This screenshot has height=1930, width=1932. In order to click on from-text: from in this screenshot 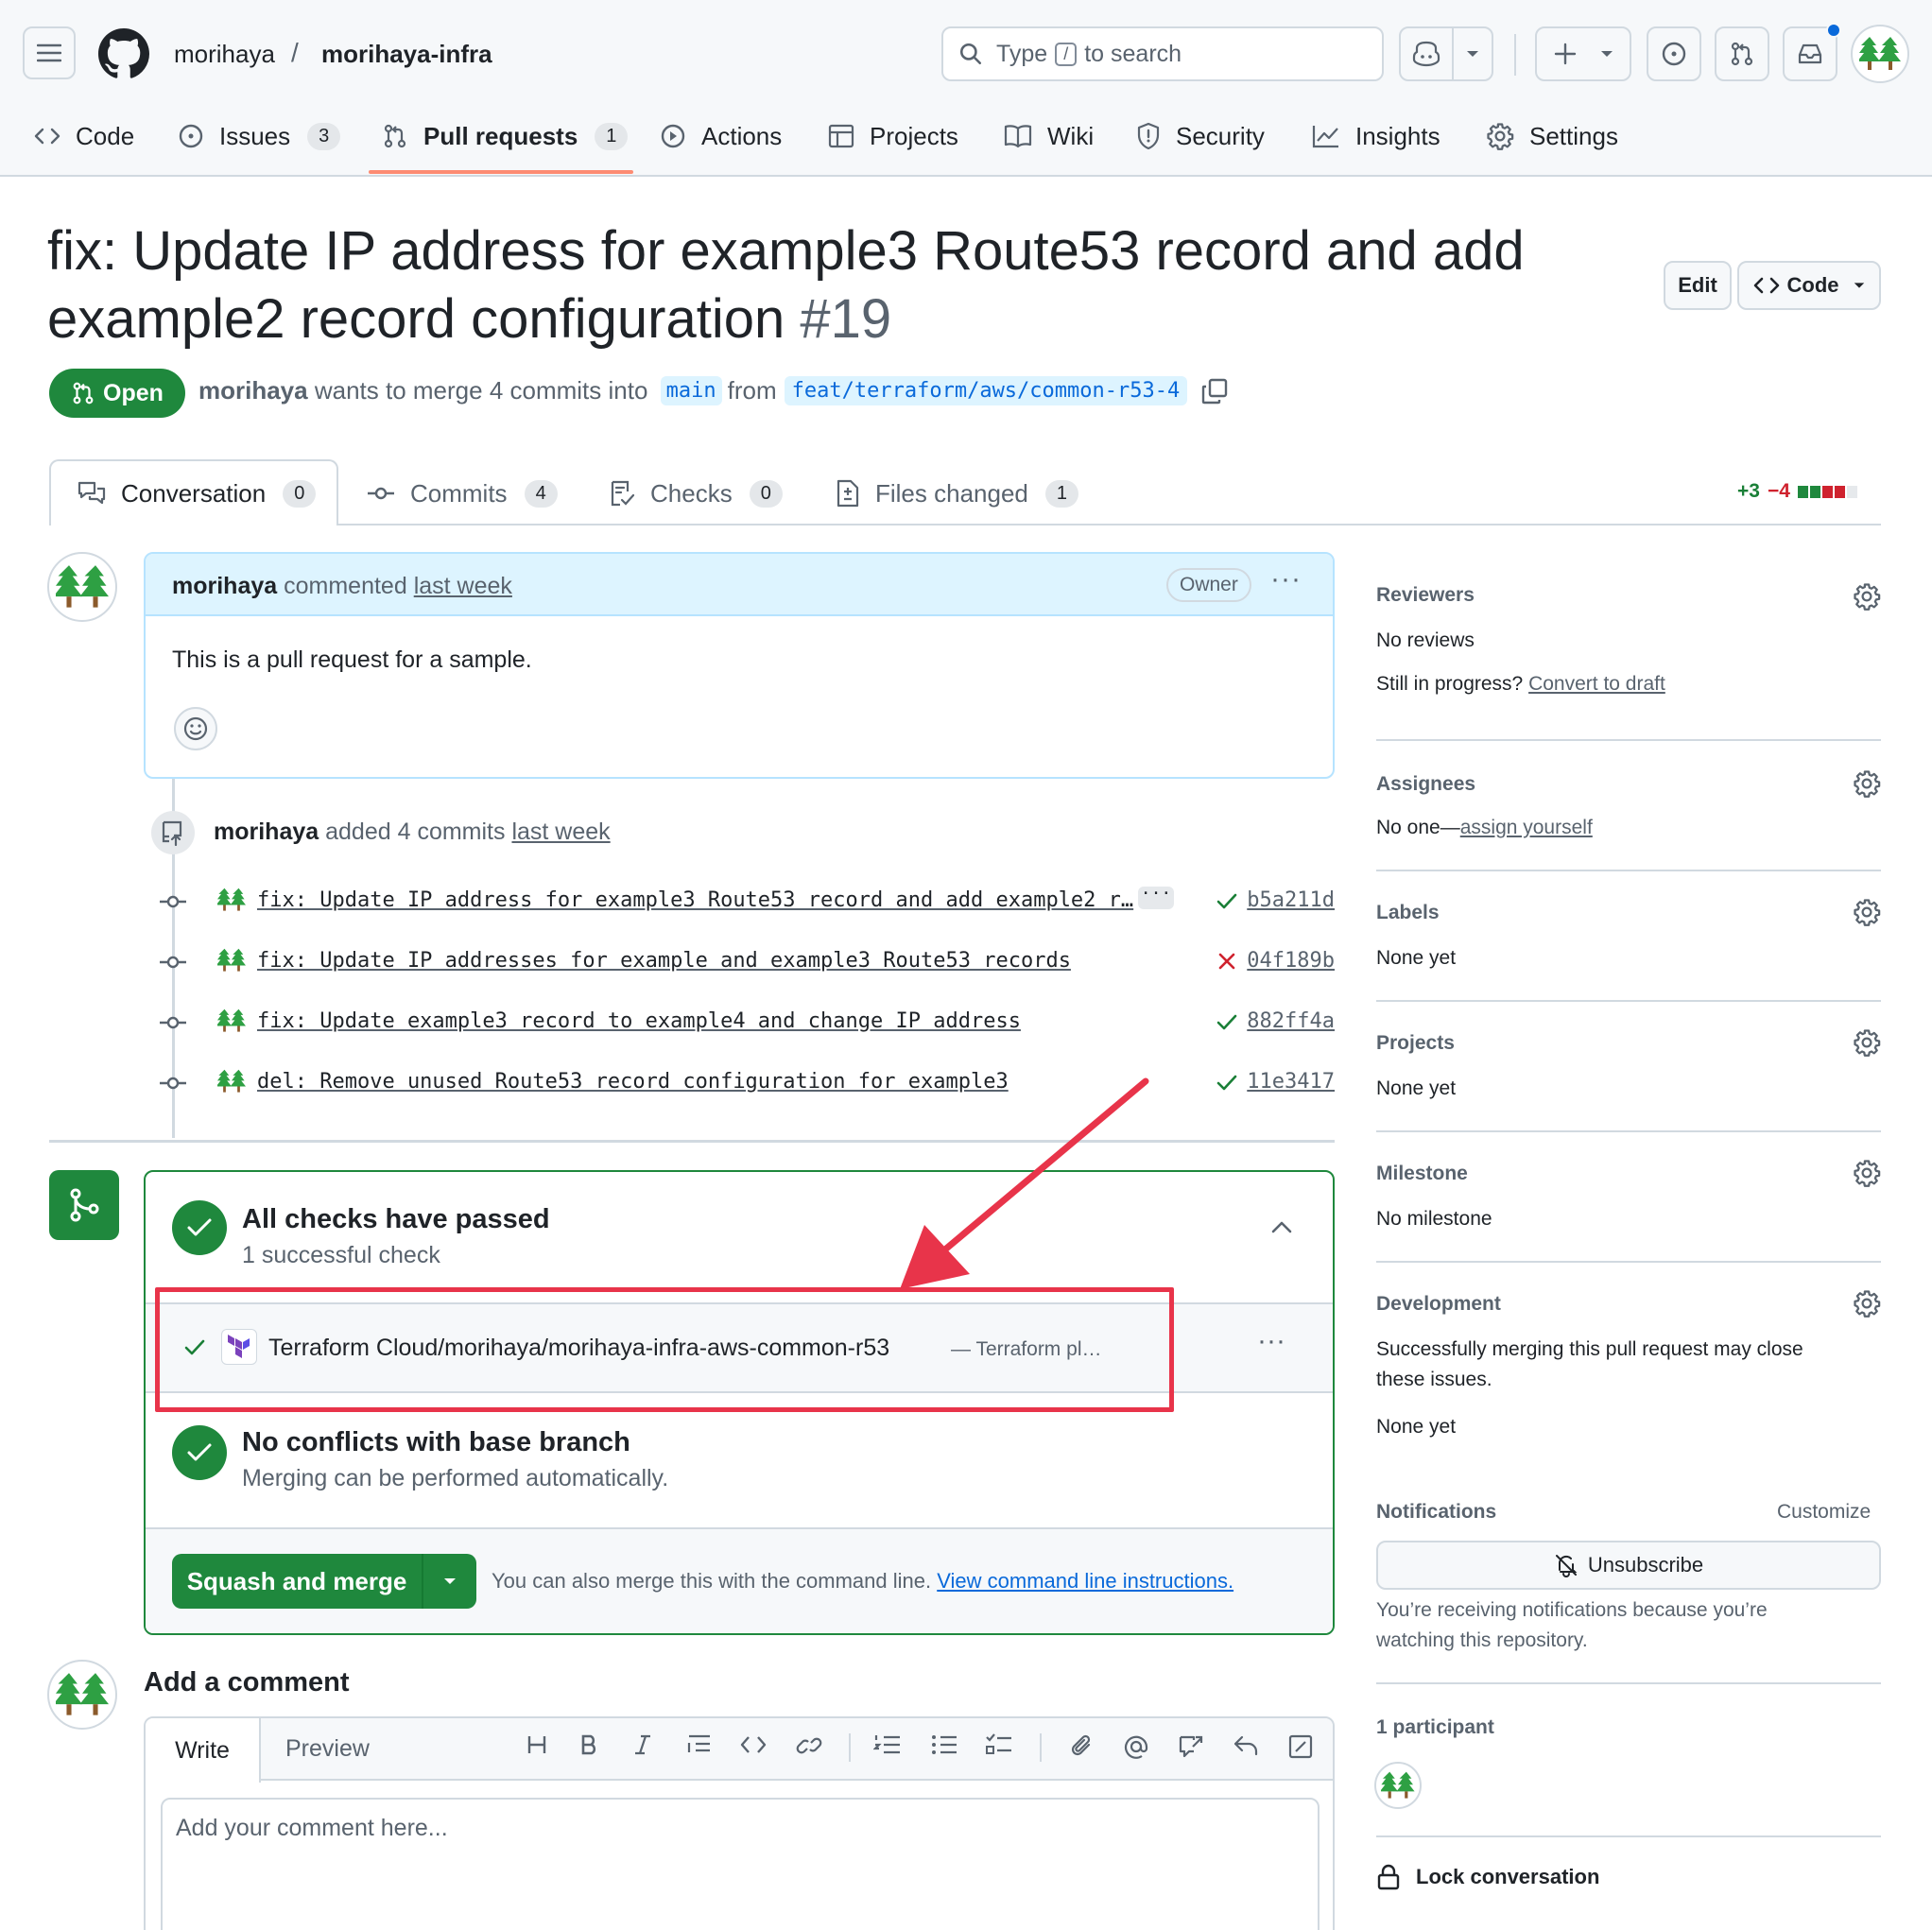, I will do `click(752, 390)`.